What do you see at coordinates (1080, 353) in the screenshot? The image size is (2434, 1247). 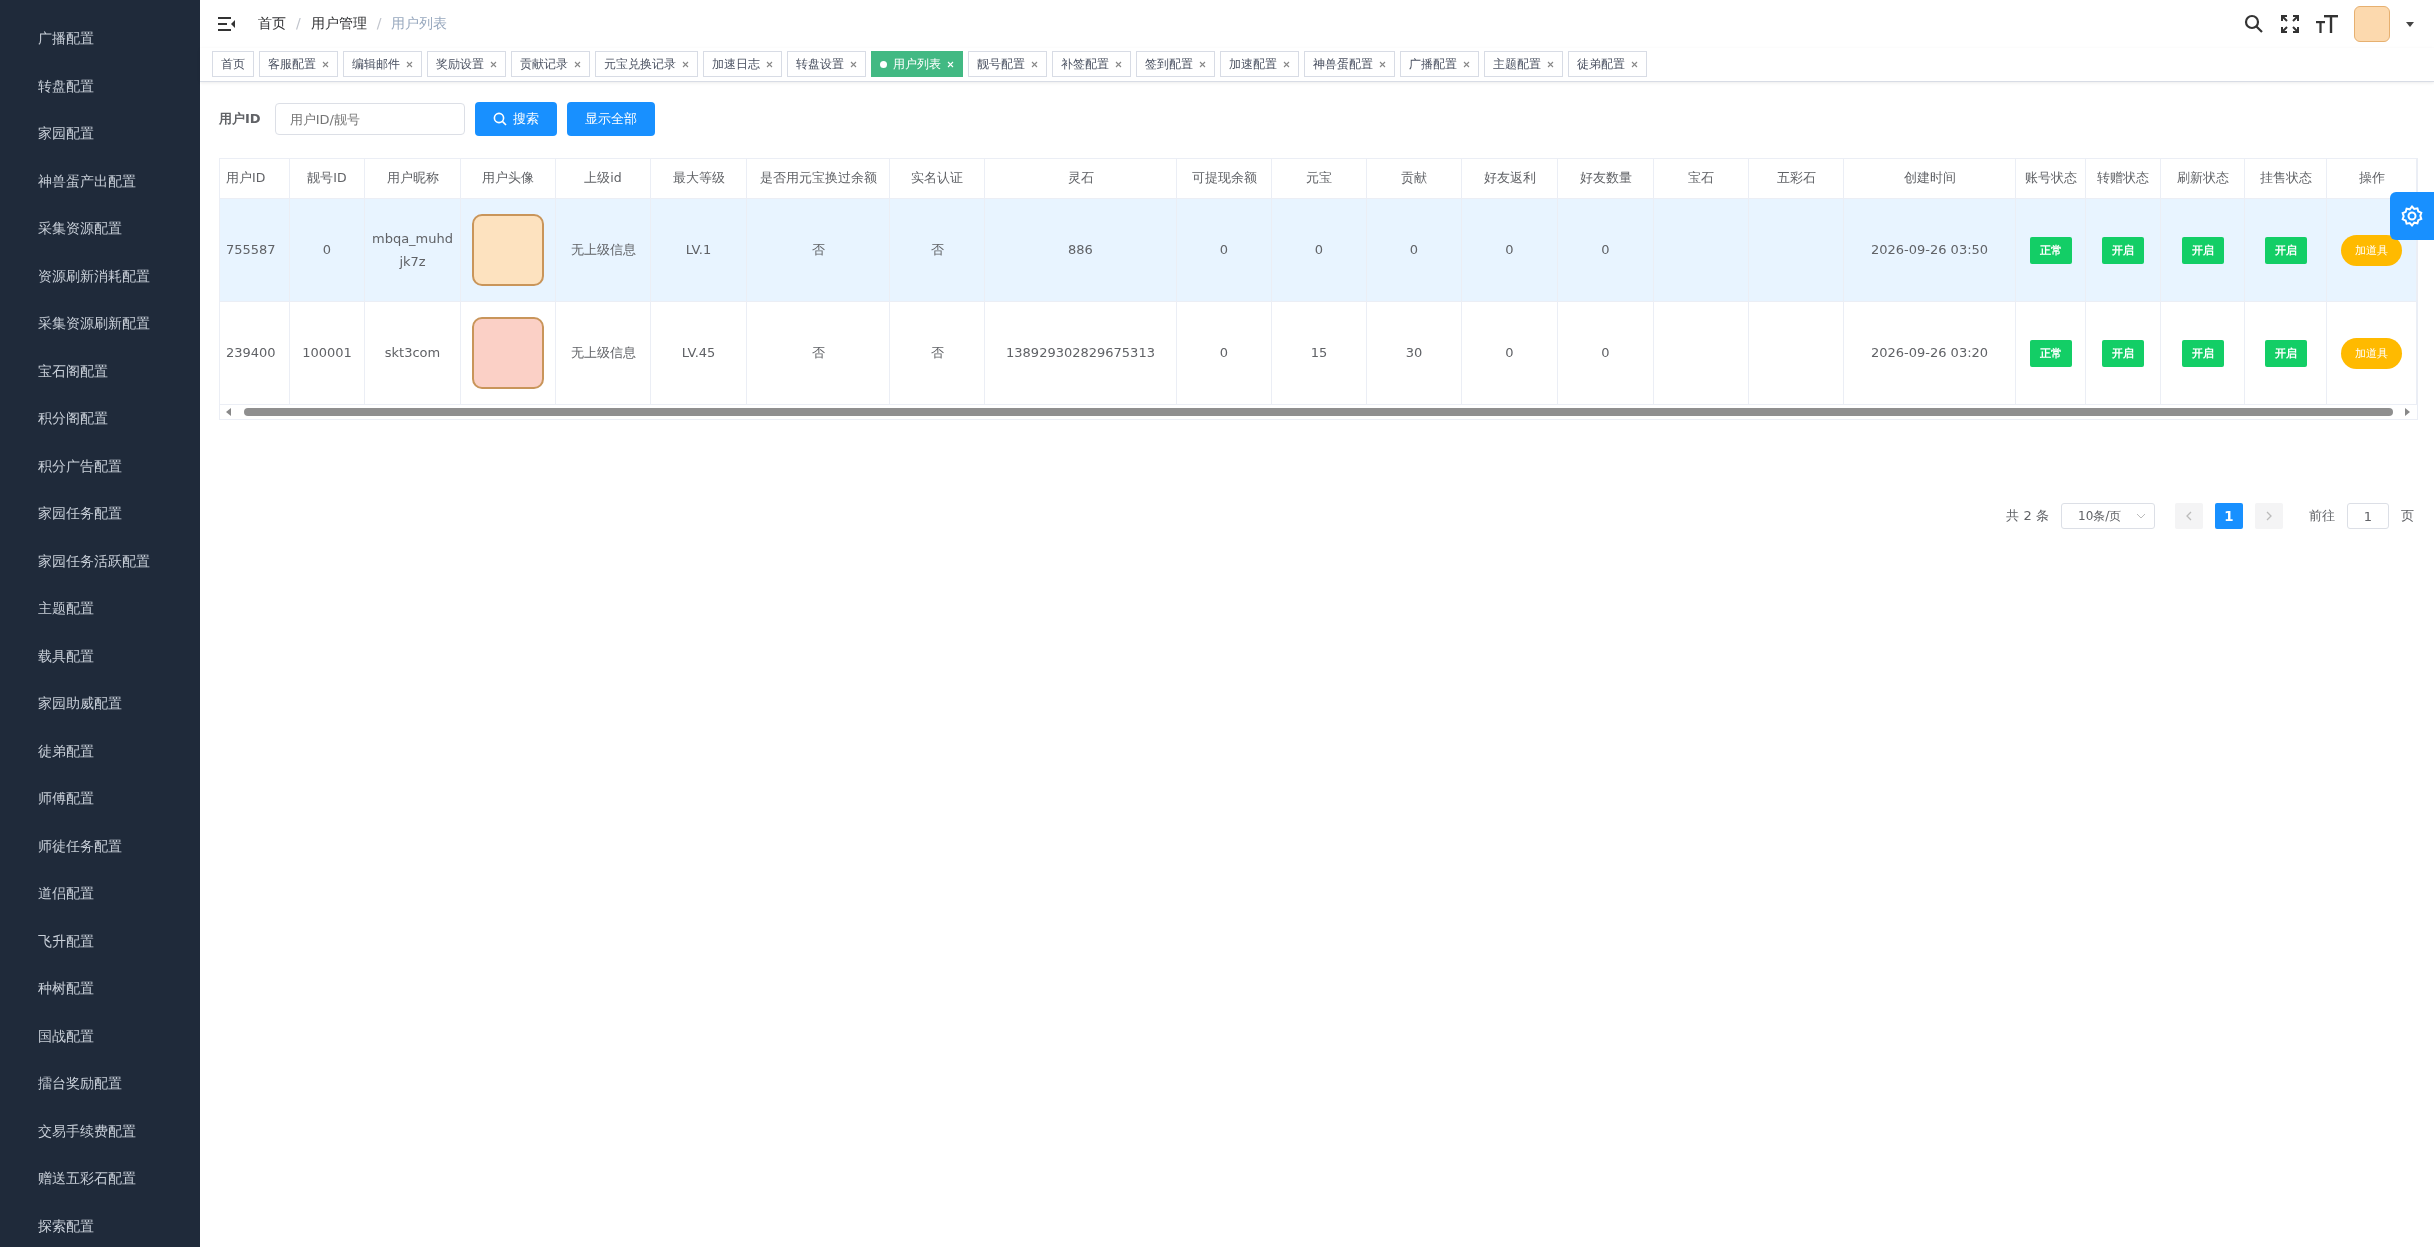 I see `table-cell-text: 138929302829675313` at bounding box center [1080, 353].